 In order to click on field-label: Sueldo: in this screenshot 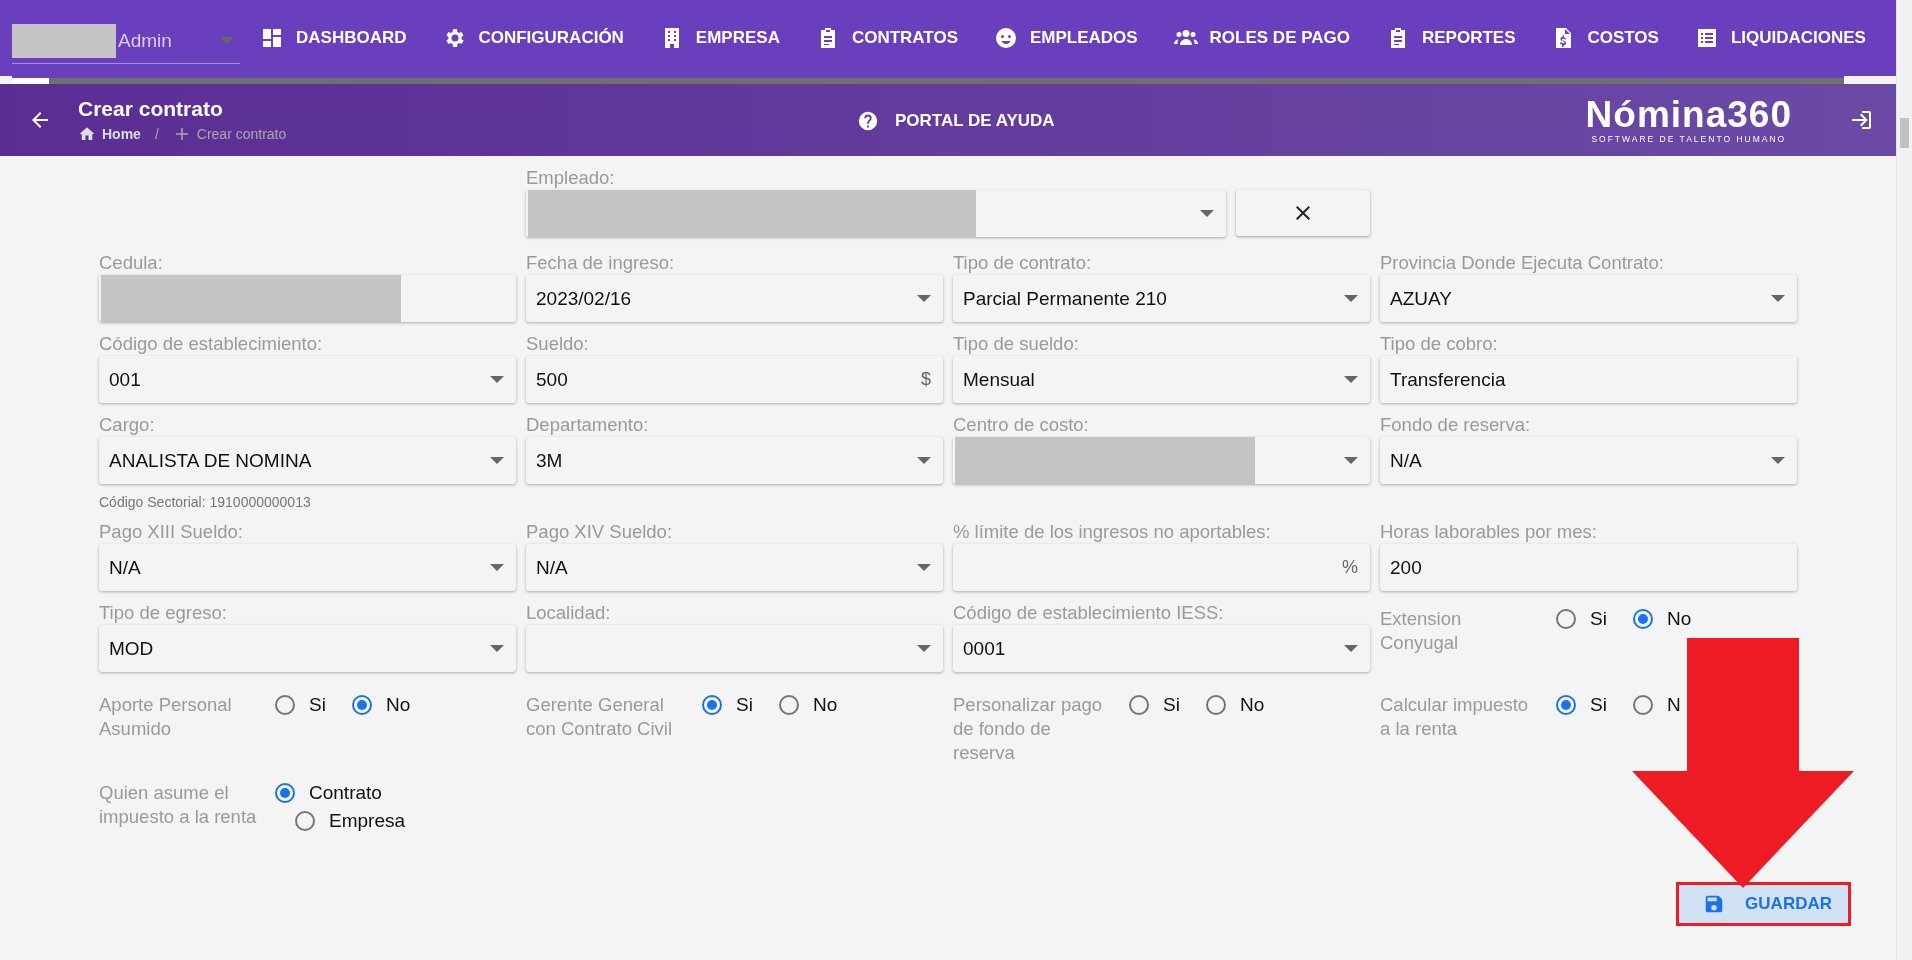, I will do `click(558, 344)`.